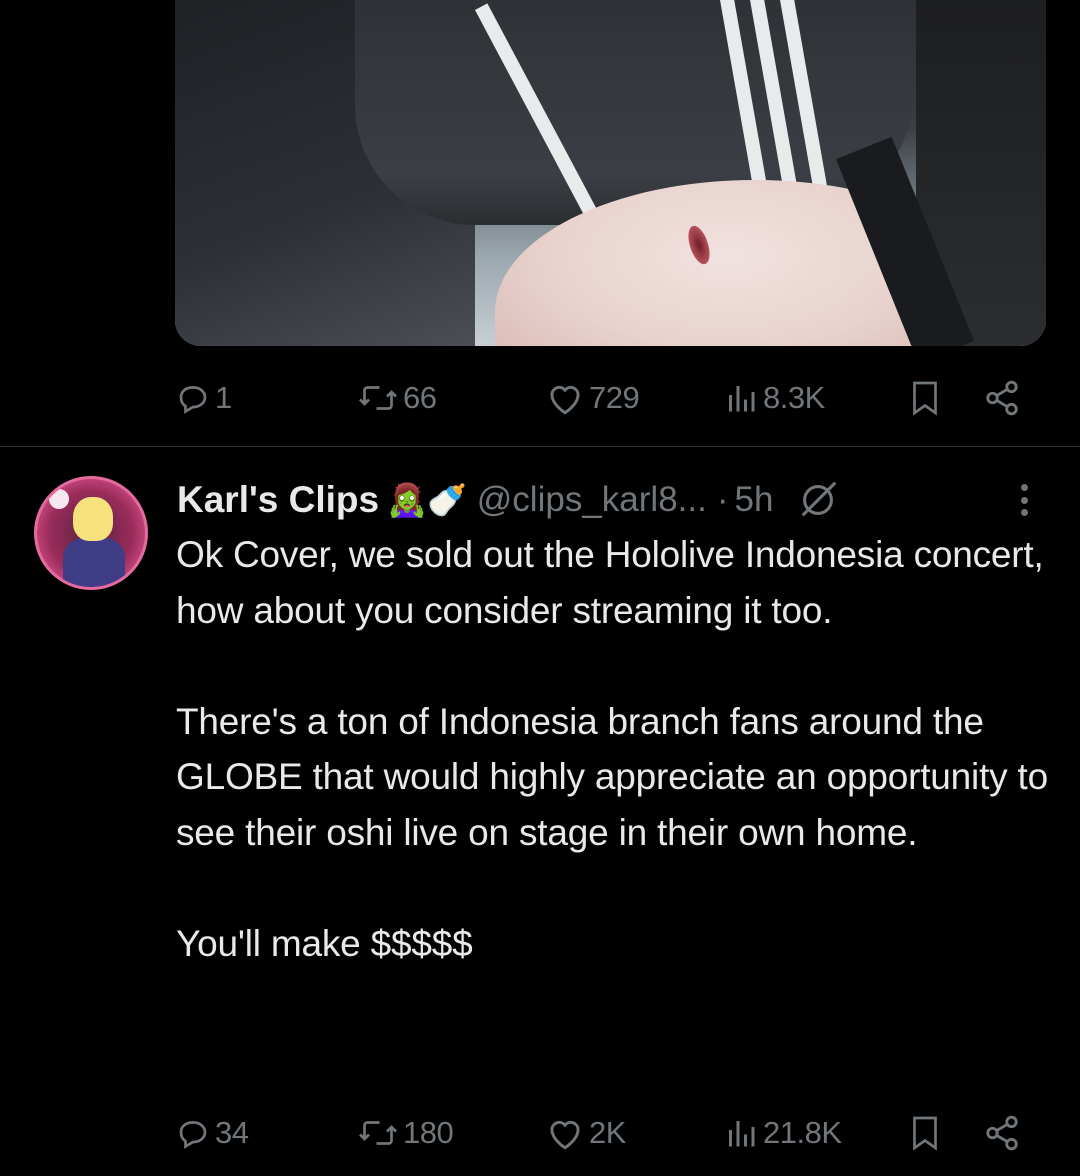 Image resolution: width=1080 pixels, height=1176 pixels. Describe the element at coordinates (427, 500) in the screenshot. I see `author-emojis: 🧟‍♀️🍼` at that location.